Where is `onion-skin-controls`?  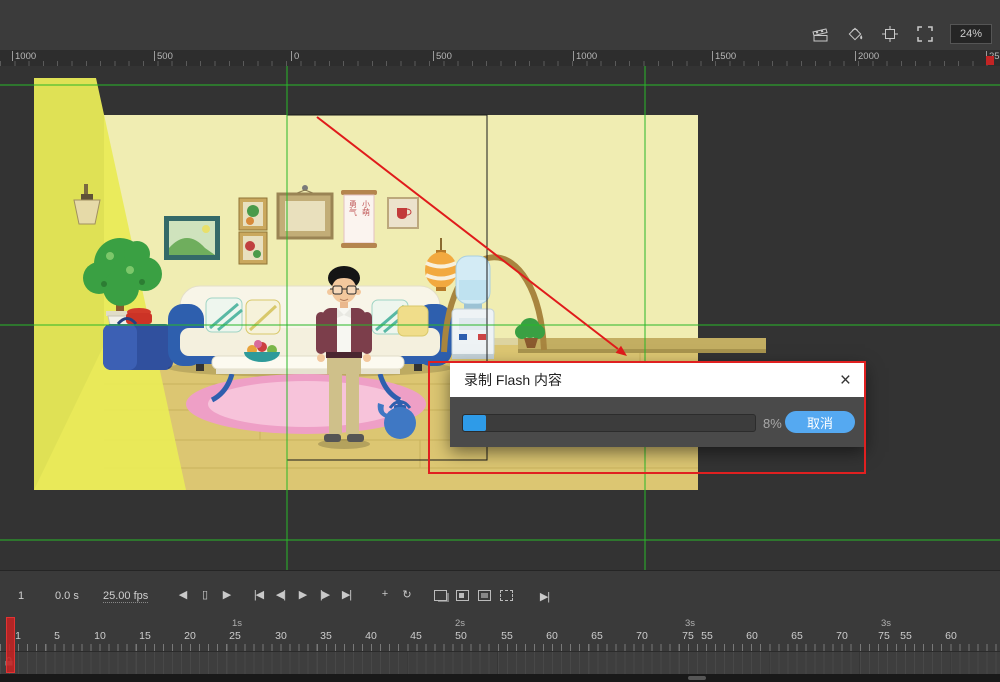
onion-skin-controls is located at coordinates (473, 595).